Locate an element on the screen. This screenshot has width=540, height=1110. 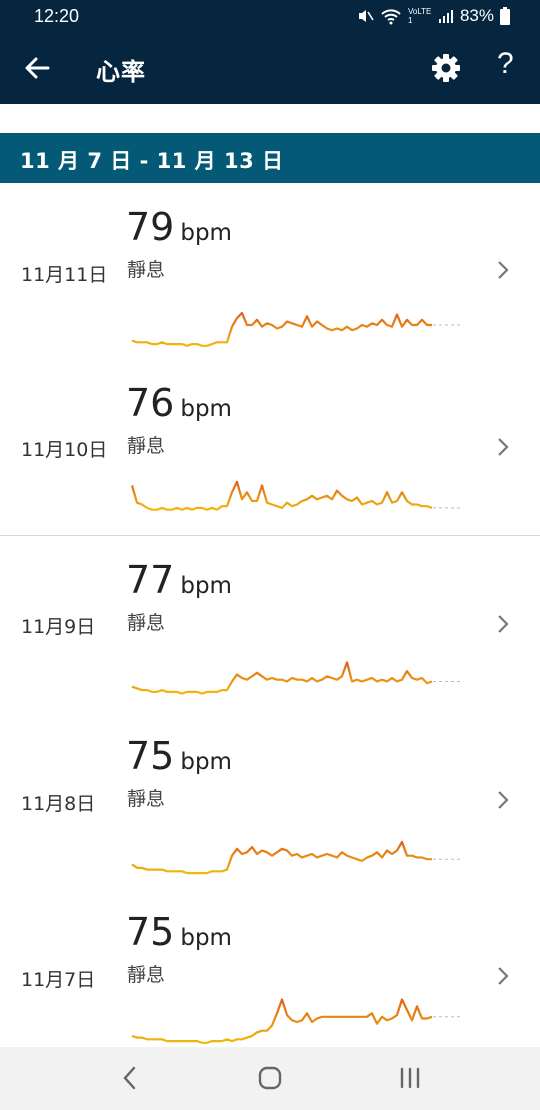
nav-home-icon is located at coordinates (270, 1078).